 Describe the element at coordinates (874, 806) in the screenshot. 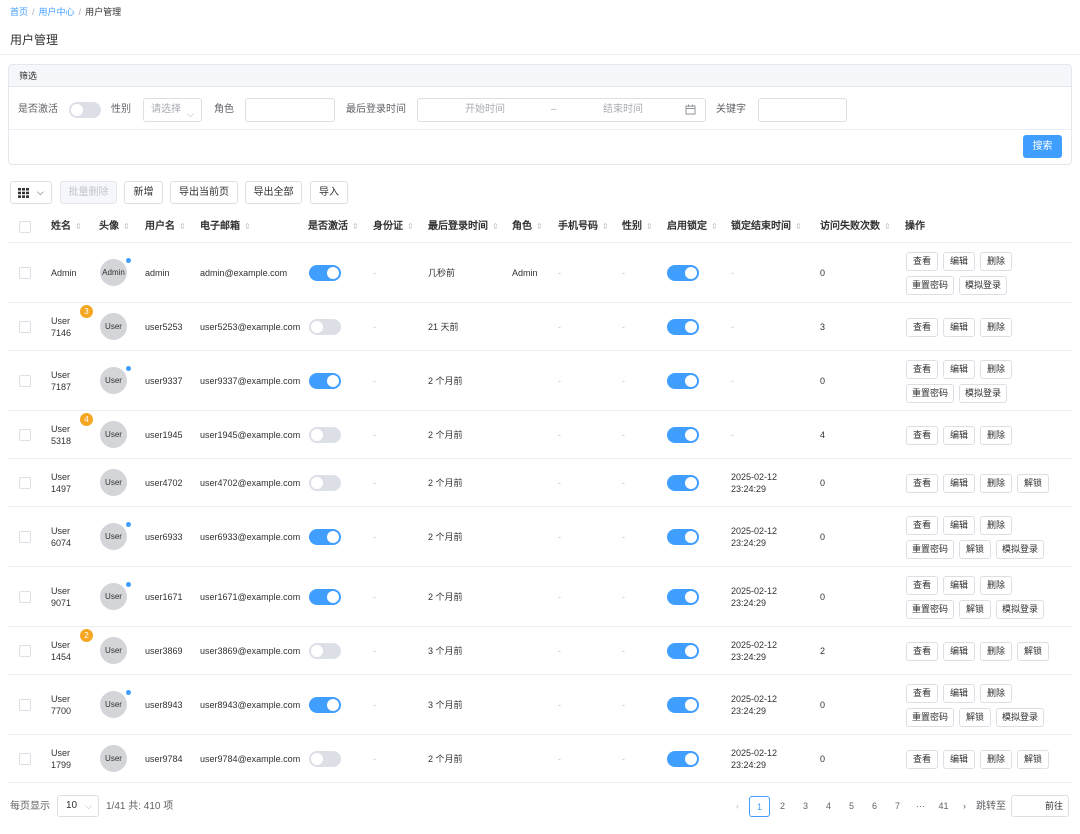

I see `page-number: 6` at that location.